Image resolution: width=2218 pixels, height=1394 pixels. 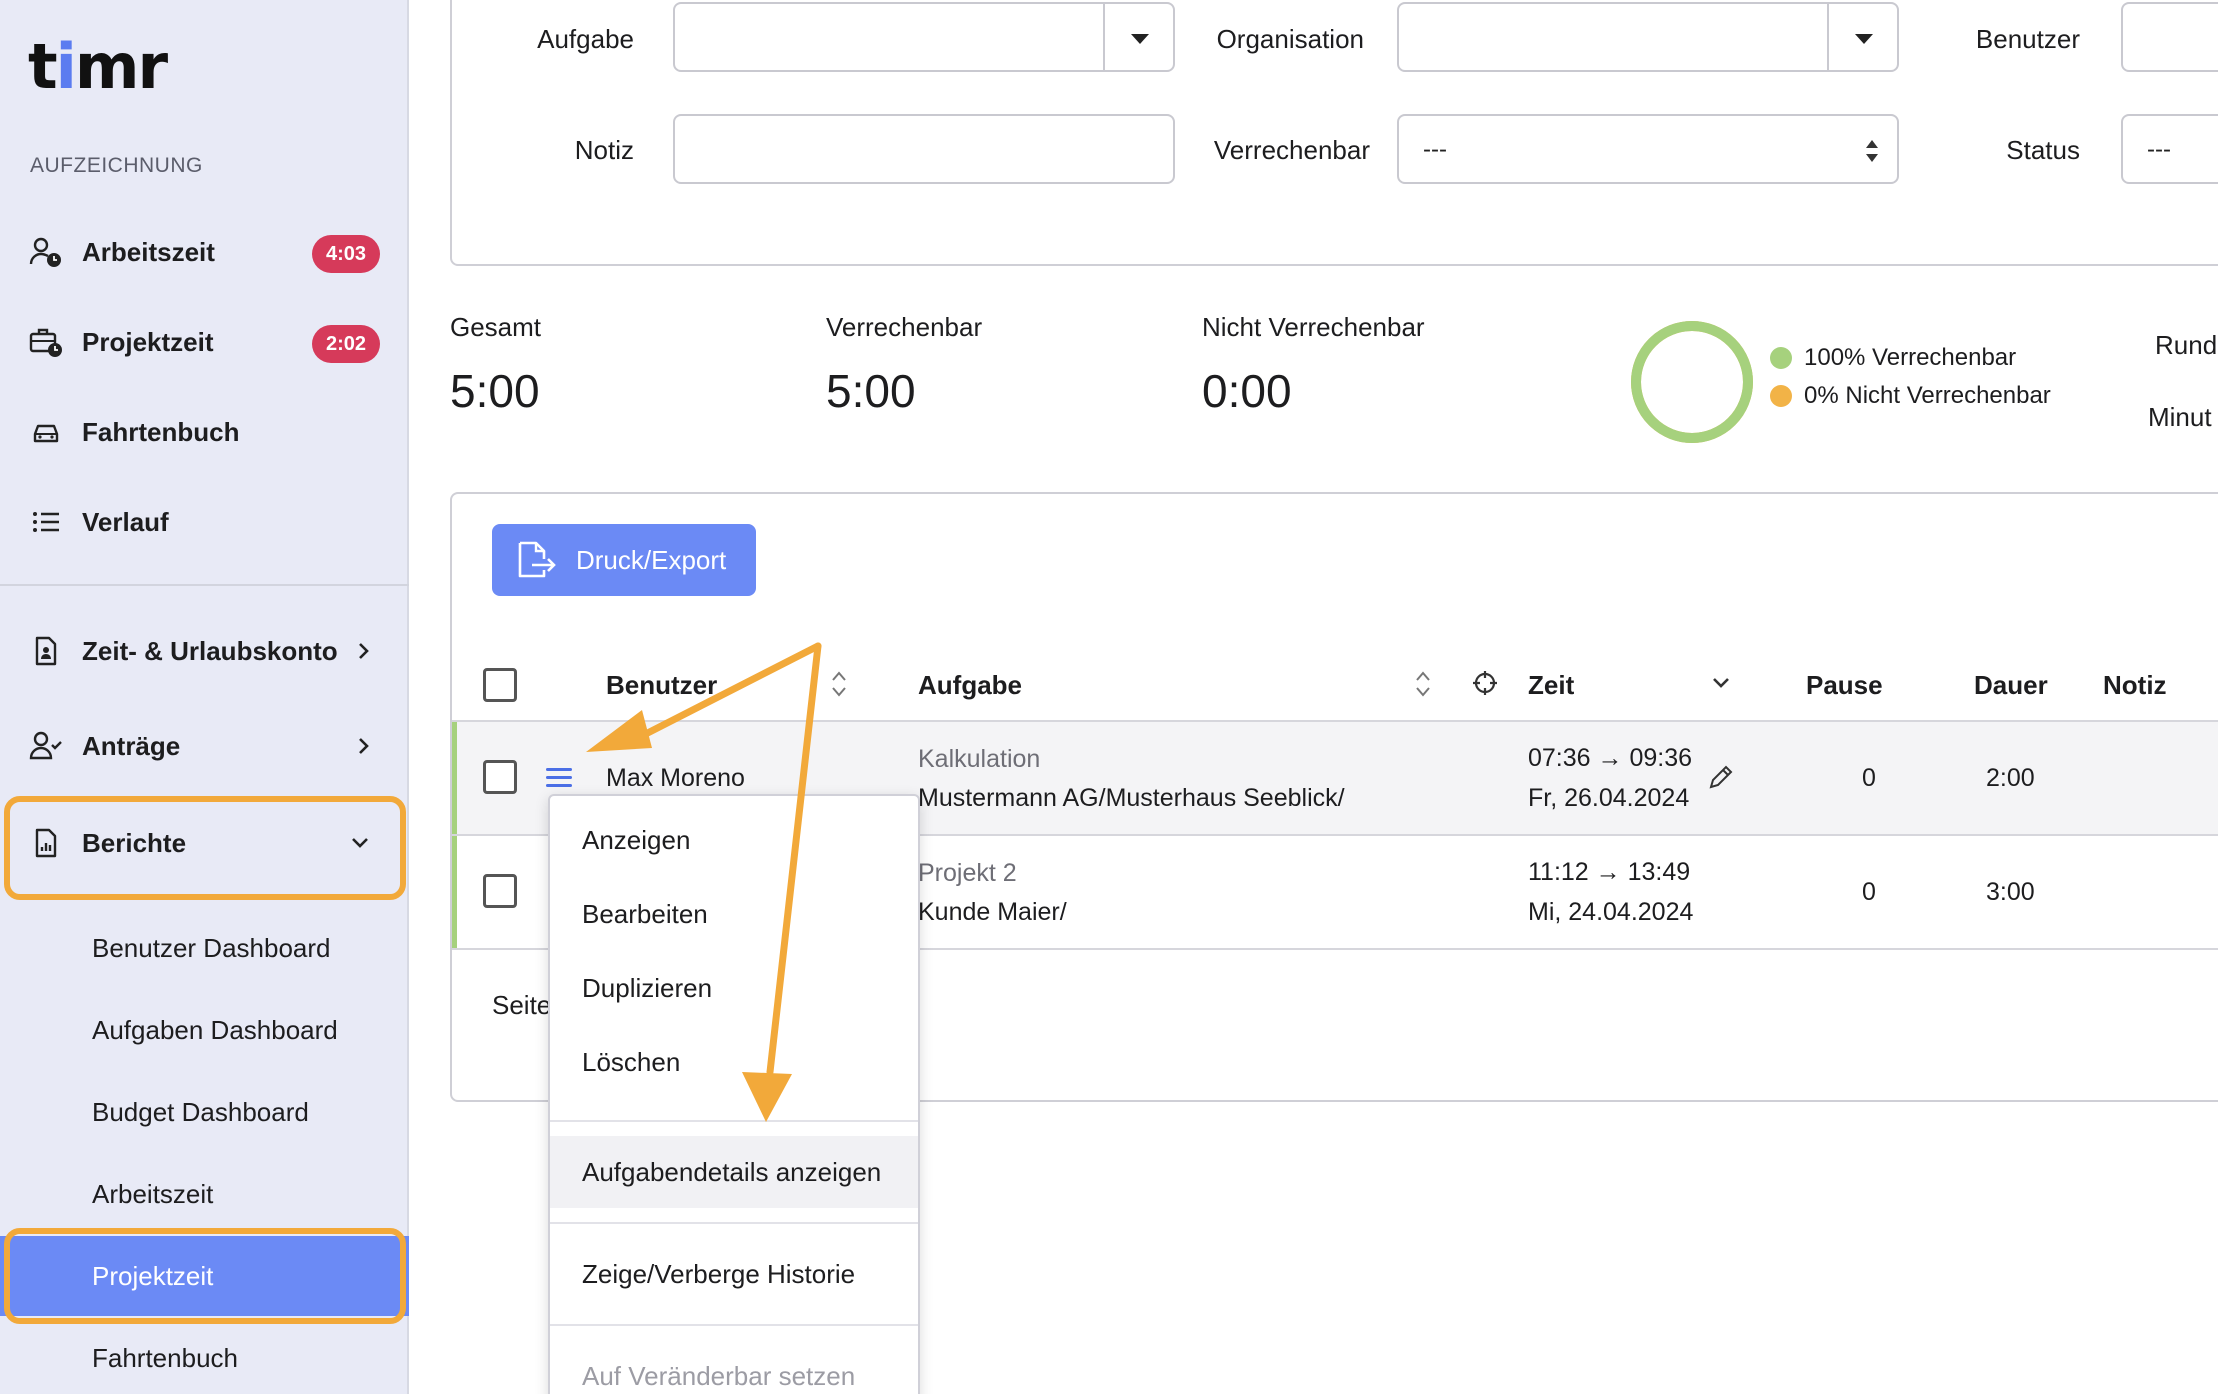 I want to click on stat-title-gesamt: Gesamt, so click(x=496, y=327).